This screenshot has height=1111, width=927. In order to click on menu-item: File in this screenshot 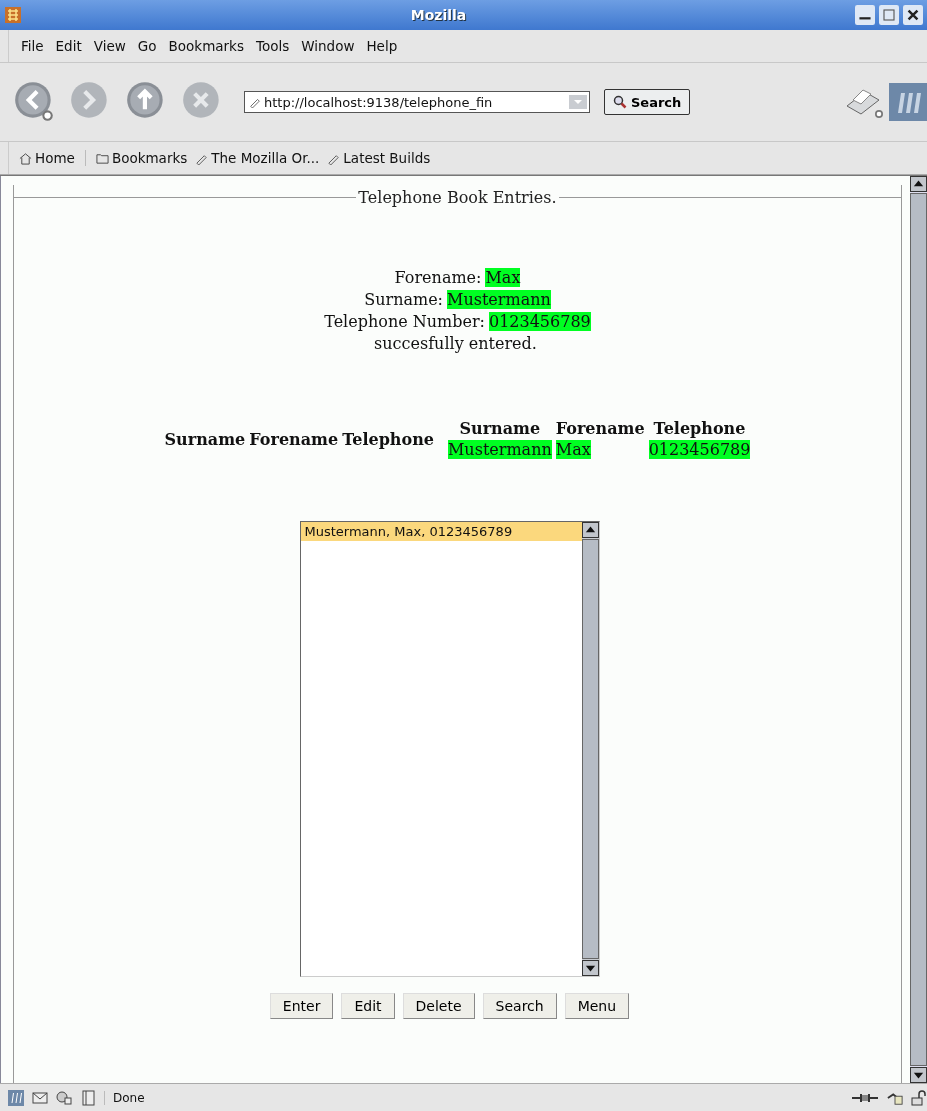, I will do `click(32, 46)`.